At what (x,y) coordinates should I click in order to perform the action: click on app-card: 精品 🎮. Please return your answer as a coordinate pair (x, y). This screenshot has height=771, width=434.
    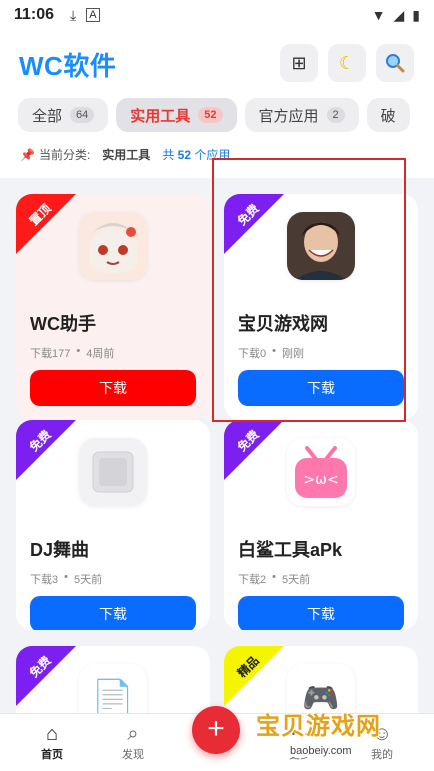
    Looking at the image, I should click on (321, 679).